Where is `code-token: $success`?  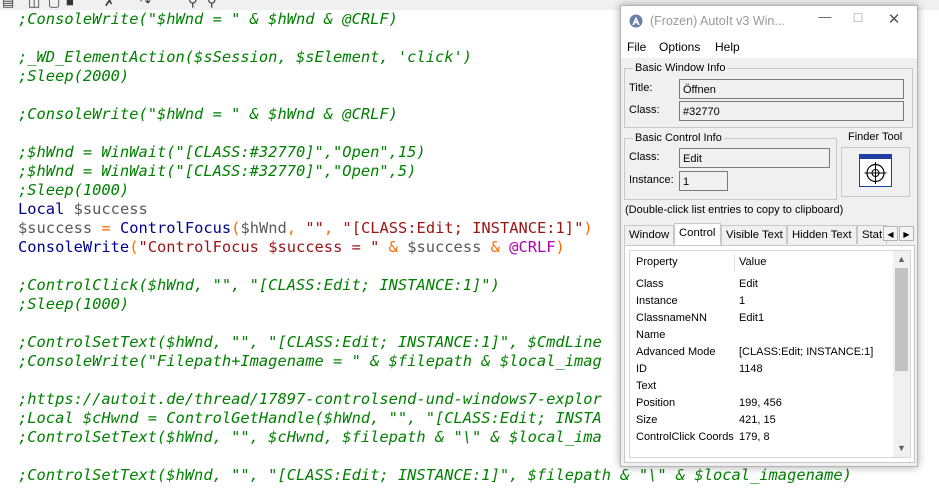 code-token: $success is located at coordinates (110, 209).